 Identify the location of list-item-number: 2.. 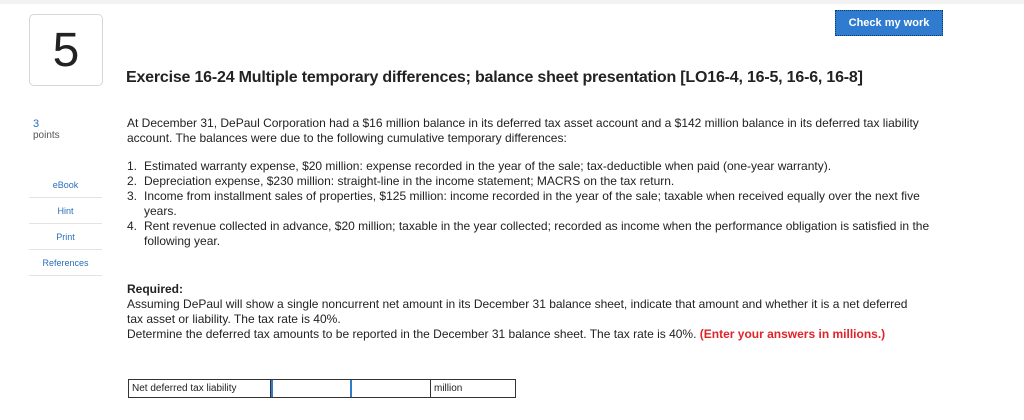
(132, 181).